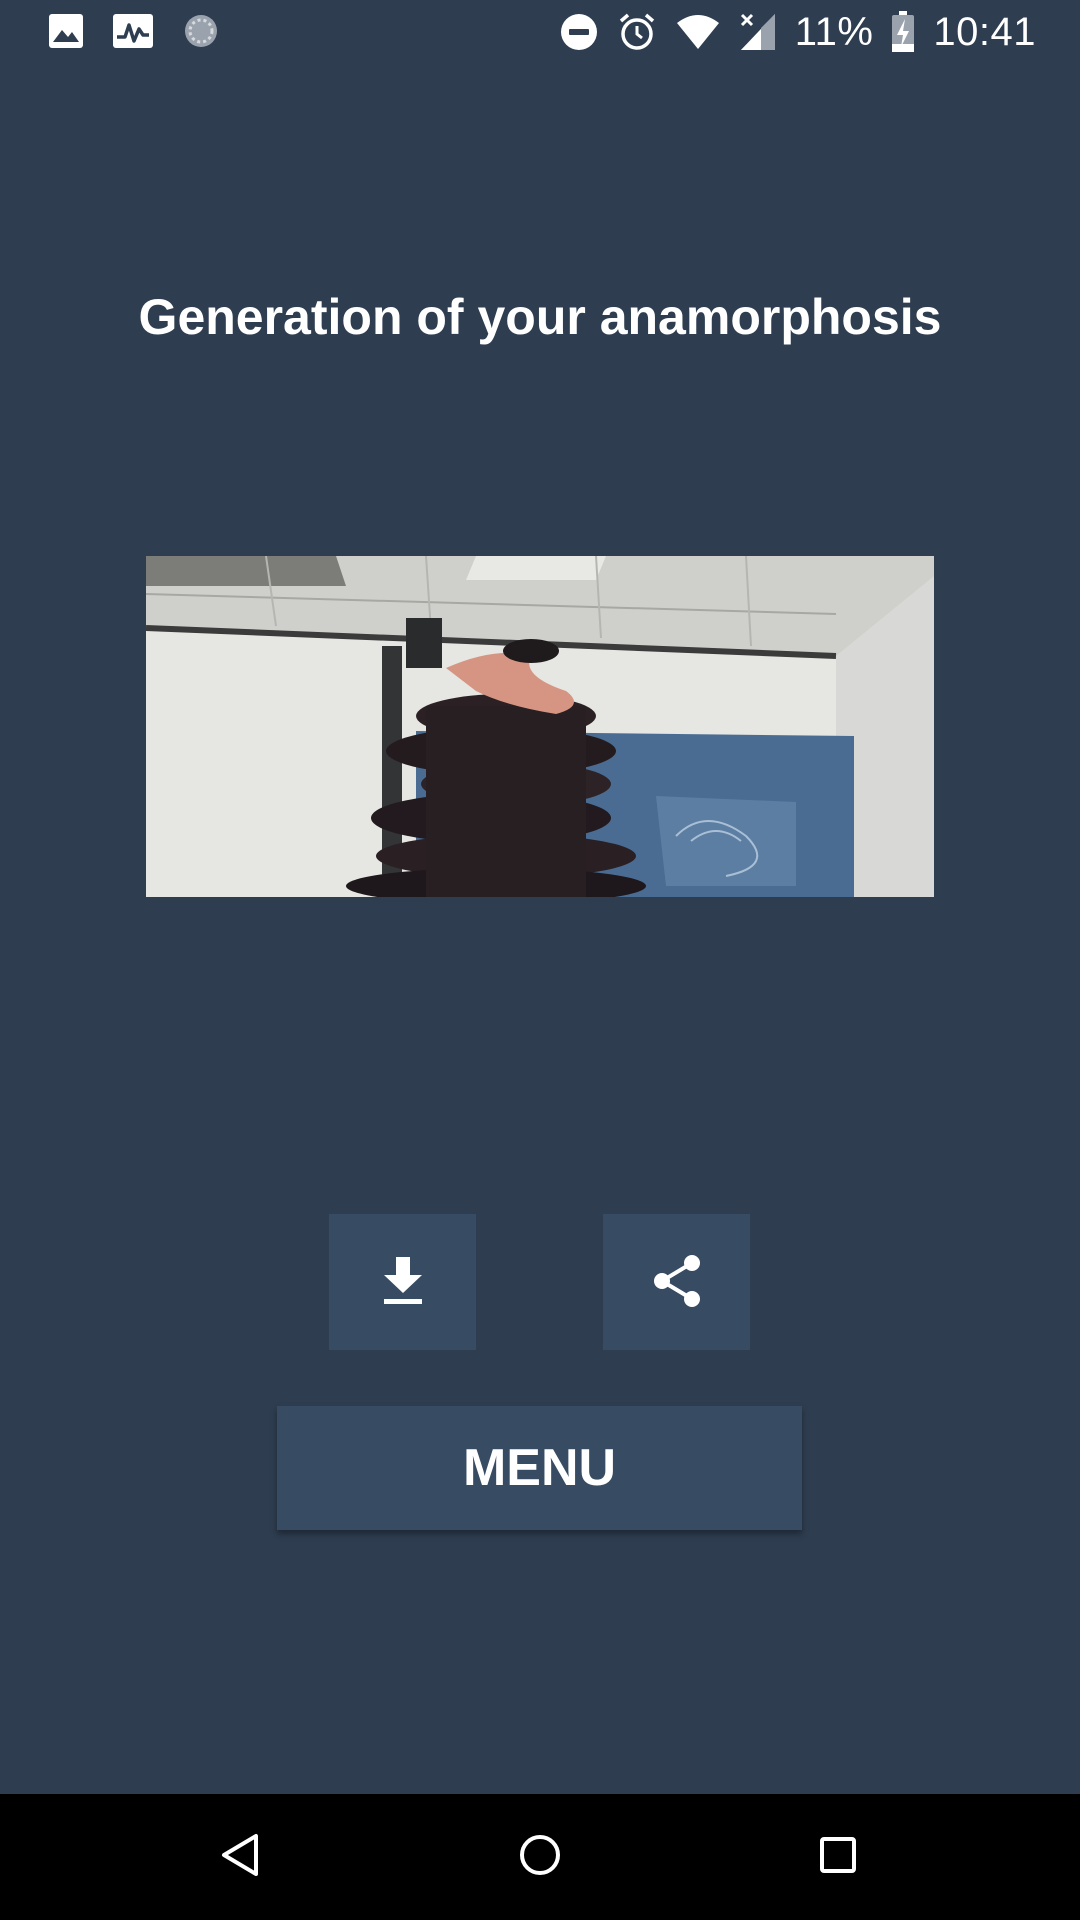 This screenshot has height=1920, width=1080. What do you see at coordinates (984, 31) in the screenshot?
I see `clock: 10:41` at bounding box center [984, 31].